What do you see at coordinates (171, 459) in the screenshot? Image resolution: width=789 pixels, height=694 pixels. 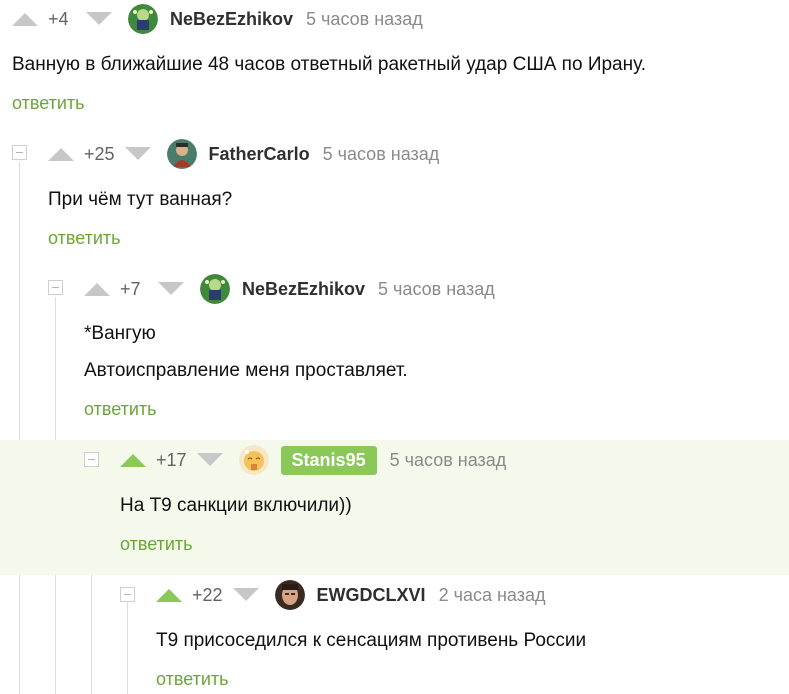 I see `rating: +17` at bounding box center [171, 459].